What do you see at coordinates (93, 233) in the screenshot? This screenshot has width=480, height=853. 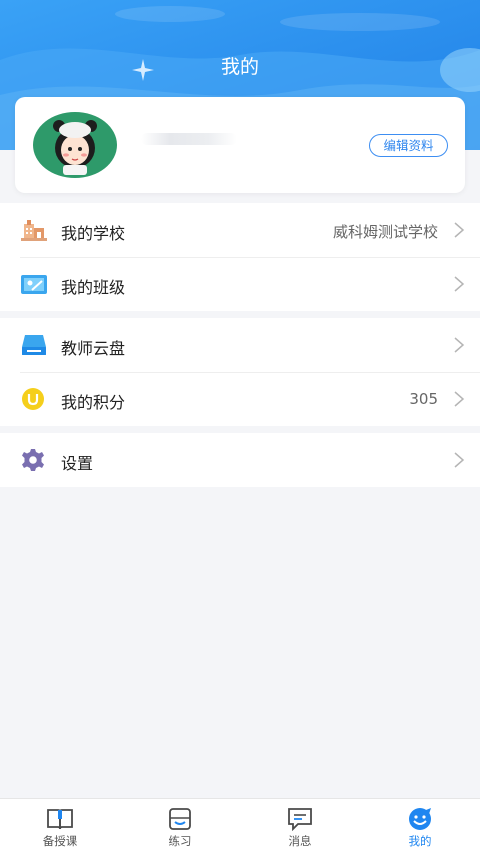 I see `menu-item-label: 我的学校` at bounding box center [93, 233].